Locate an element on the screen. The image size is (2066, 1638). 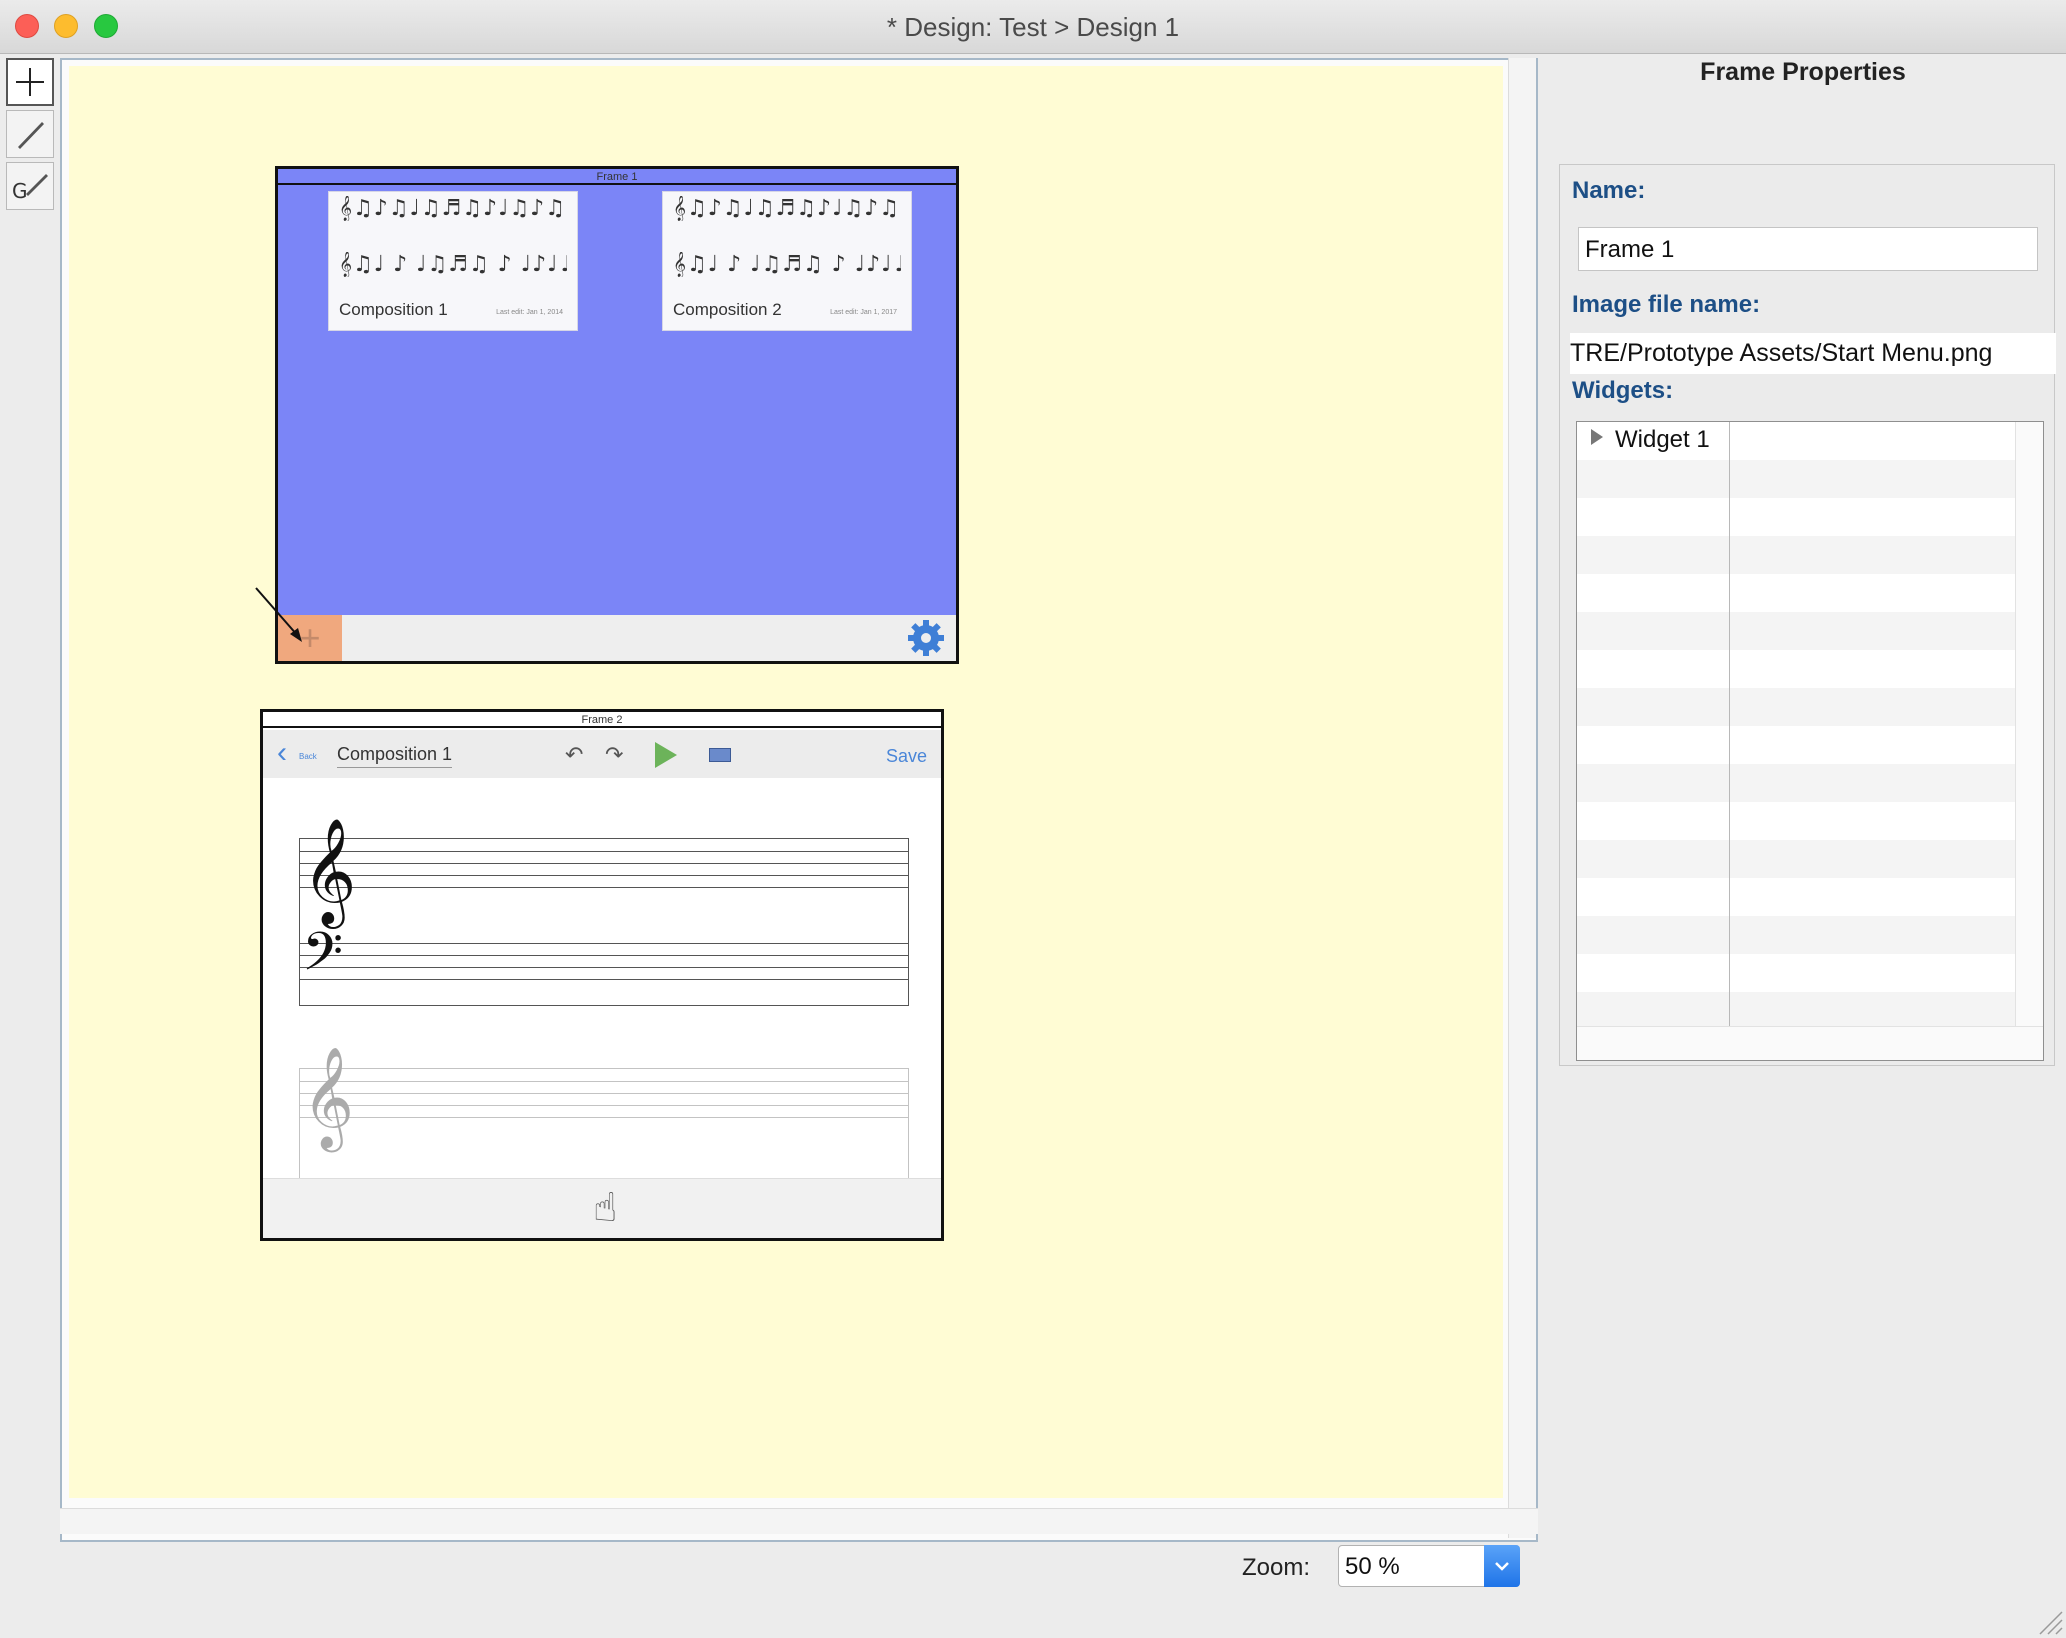
tool-palette: G is located at coordinates (31, 136).